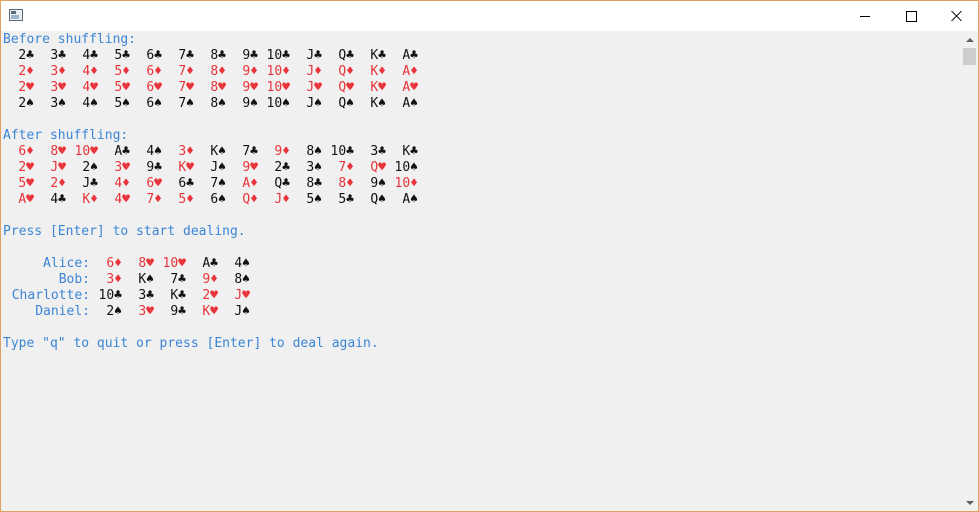  I want to click on card: 5♥, so click(122, 87).